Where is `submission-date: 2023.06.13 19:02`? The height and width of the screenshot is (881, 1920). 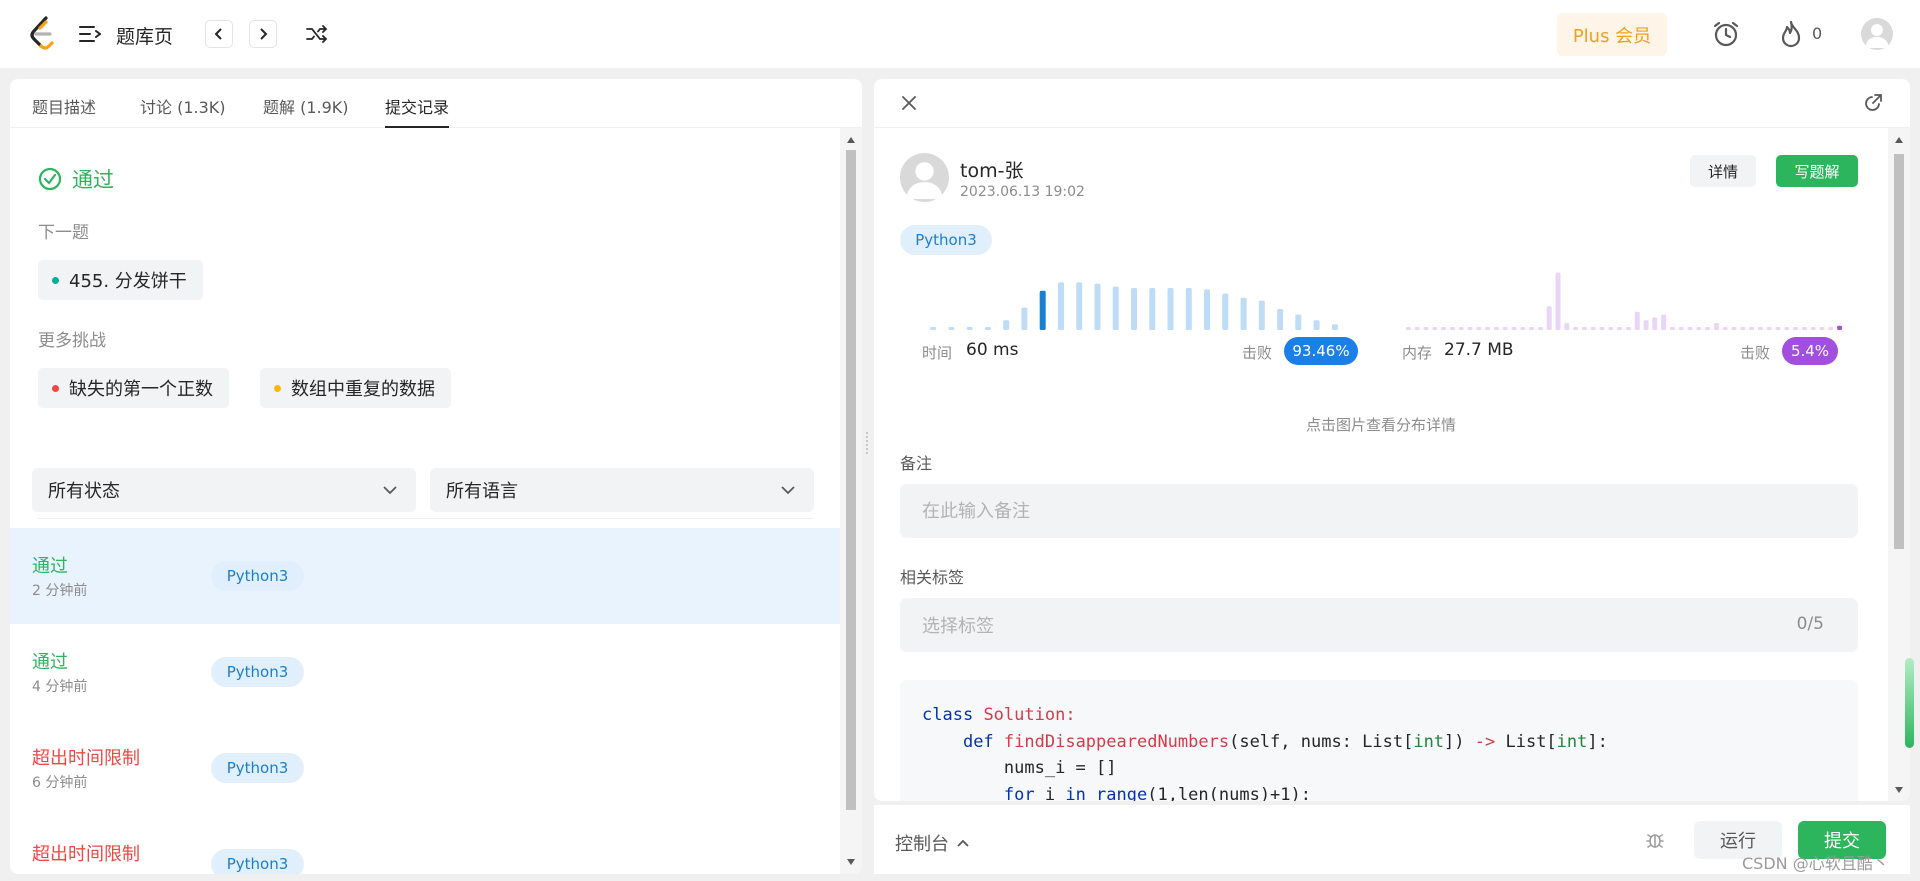 submission-date: 2023.06.13 19:02 is located at coordinates (1022, 192).